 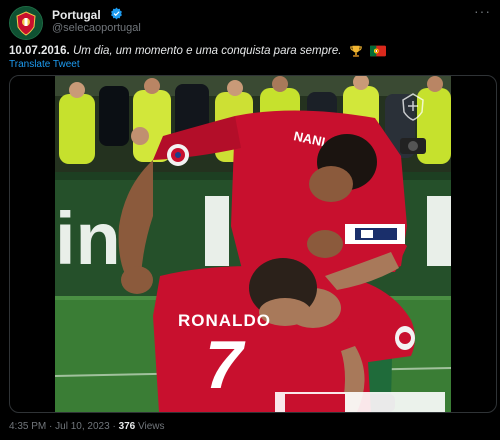 What do you see at coordinates (27, 426) in the screenshot?
I see `tweet-time: 4:35 PM` at bounding box center [27, 426].